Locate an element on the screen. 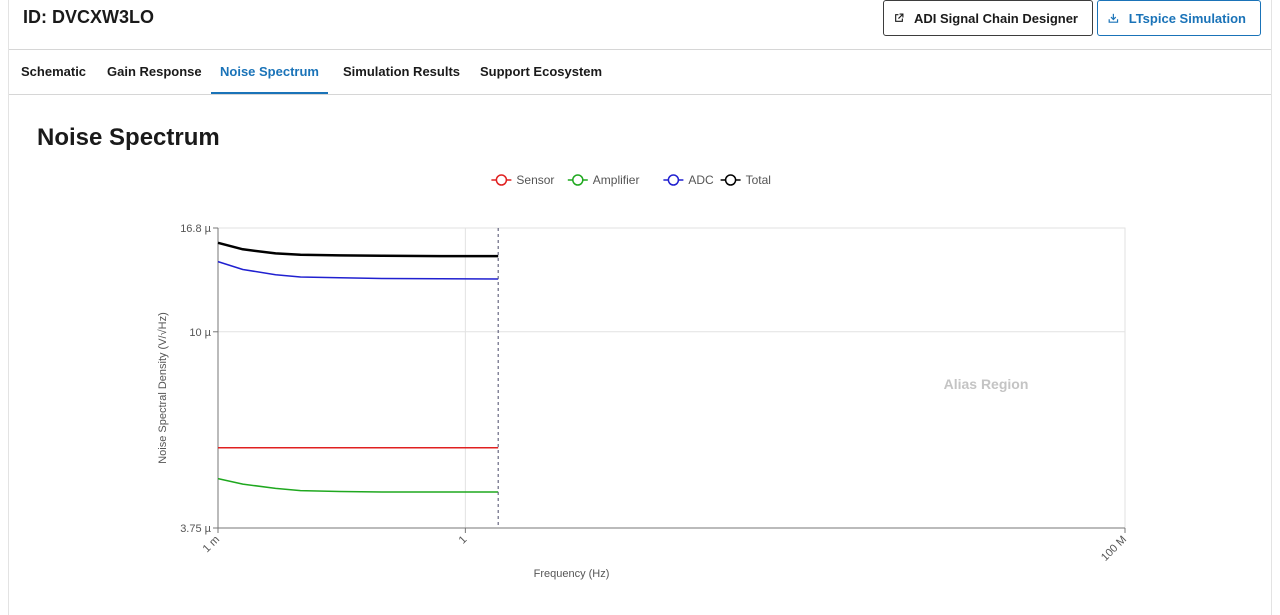  legend-label-amplifier: Amplifier is located at coordinates (616, 180).